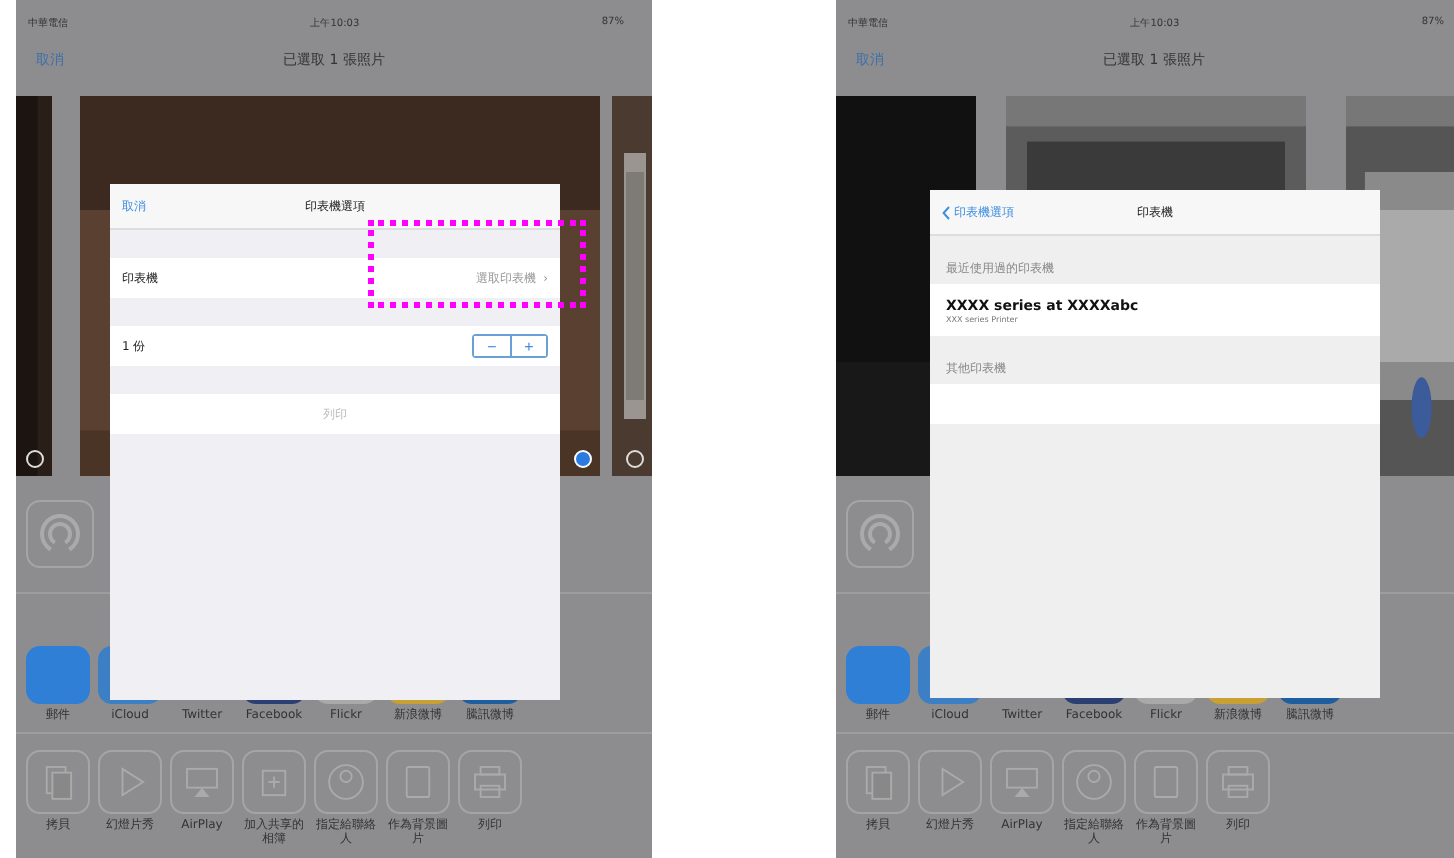  What do you see at coordinates (528, 346) in the screenshot?
I see `plus-button: +` at bounding box center [528, 346].